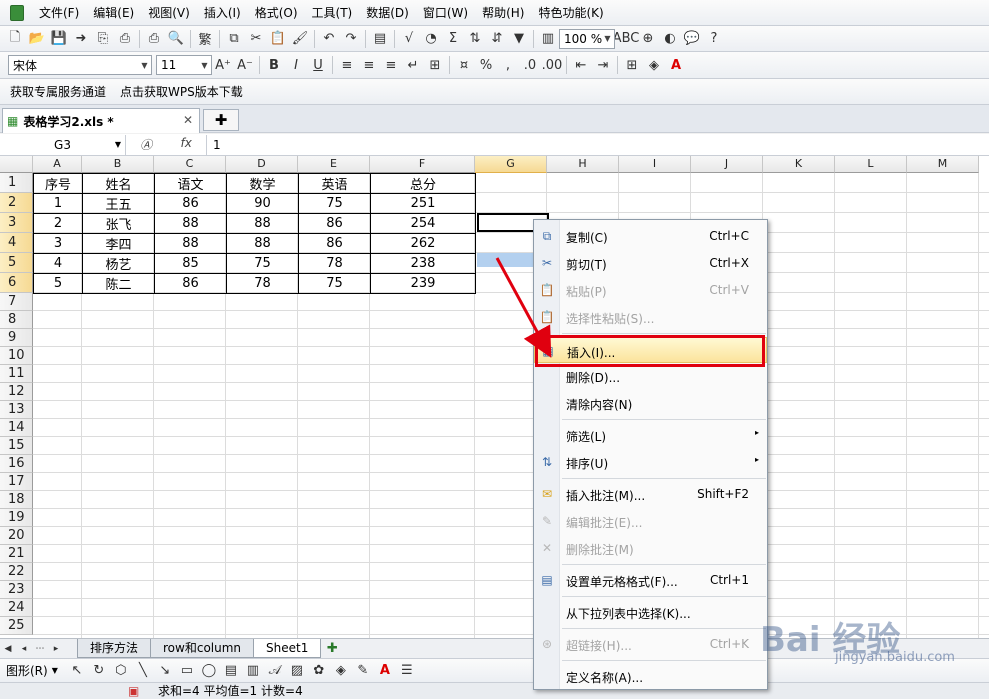 The width and height of the screenshot is (989, 699). Describe the element at coordinates (16, 183) in the screenshot. I see `row-header-1: 1` at that location.